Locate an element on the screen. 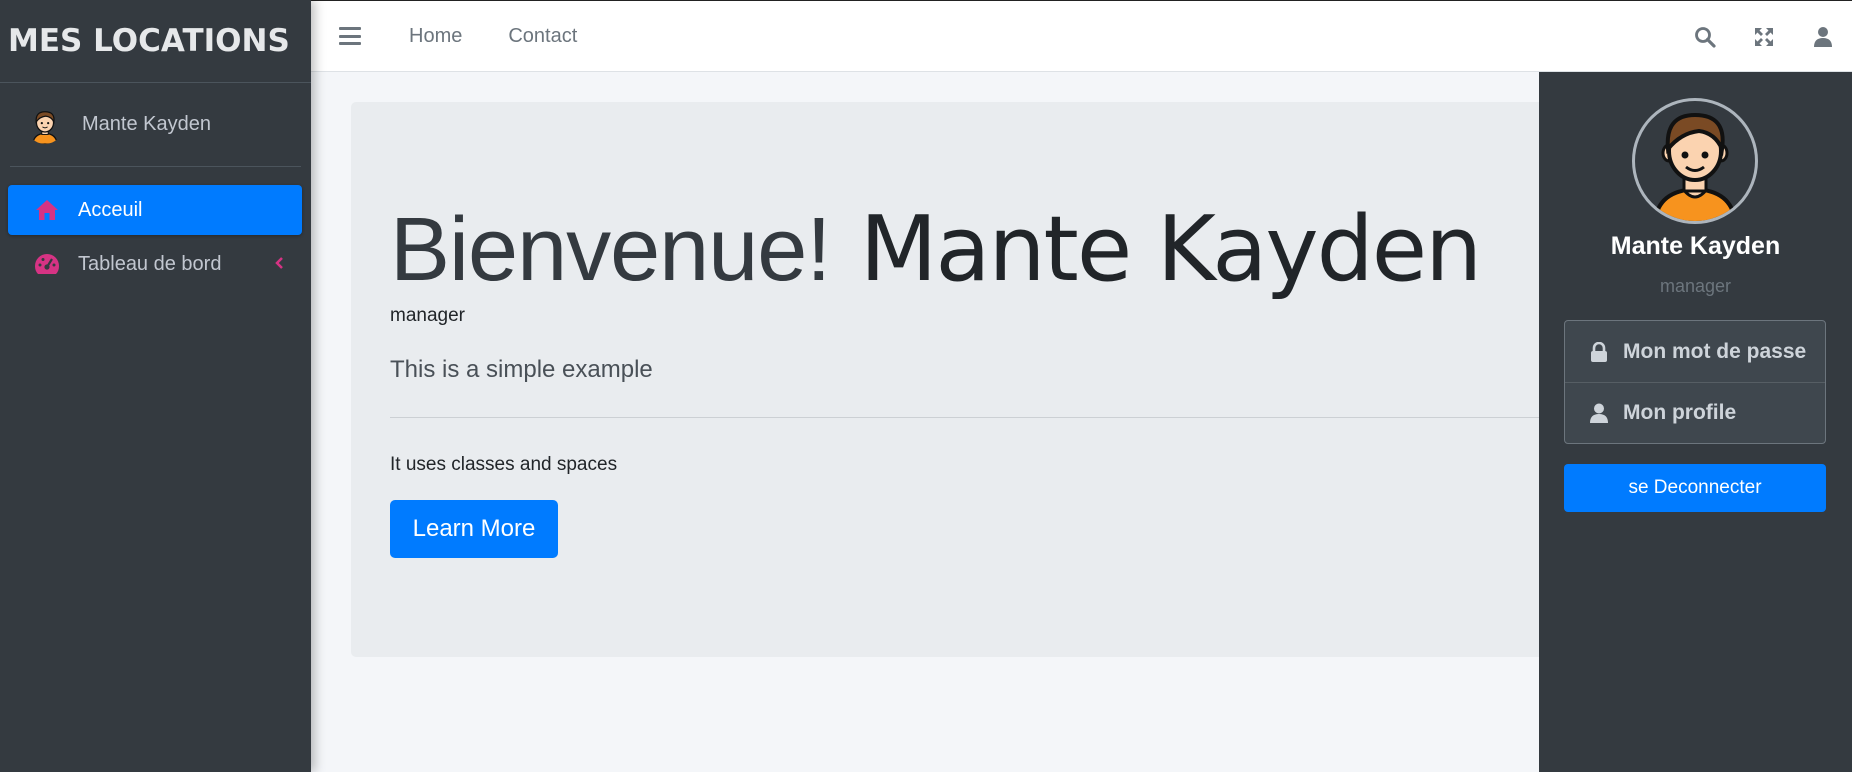  navbar-right-icons is located at coordinates (1763, 37).